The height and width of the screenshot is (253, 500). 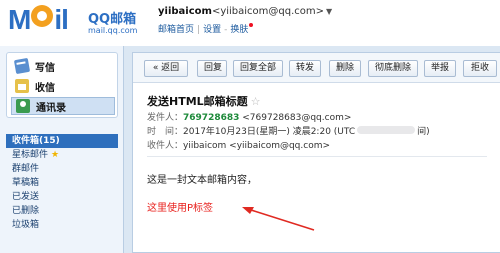 I want to click on time-suffix: 间), so click(x=423, y=132).